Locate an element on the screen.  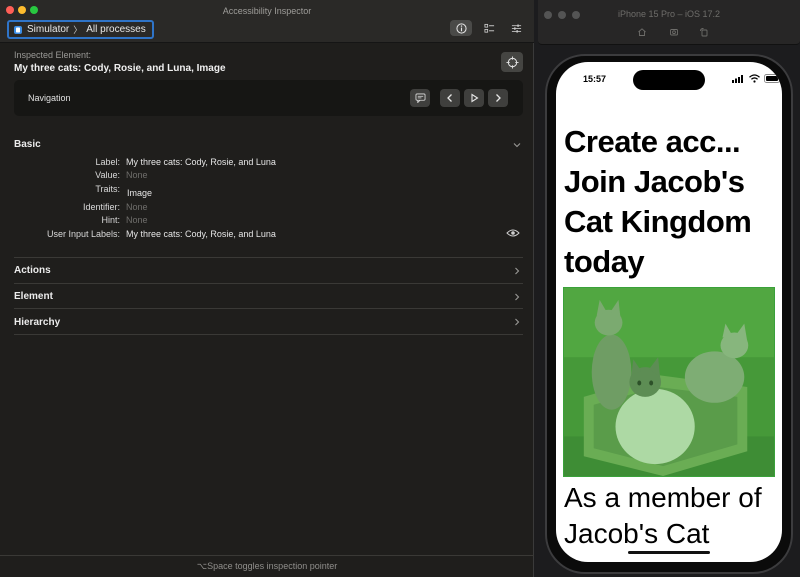
inspection-pointer-button is located at coordinates (512, 62).